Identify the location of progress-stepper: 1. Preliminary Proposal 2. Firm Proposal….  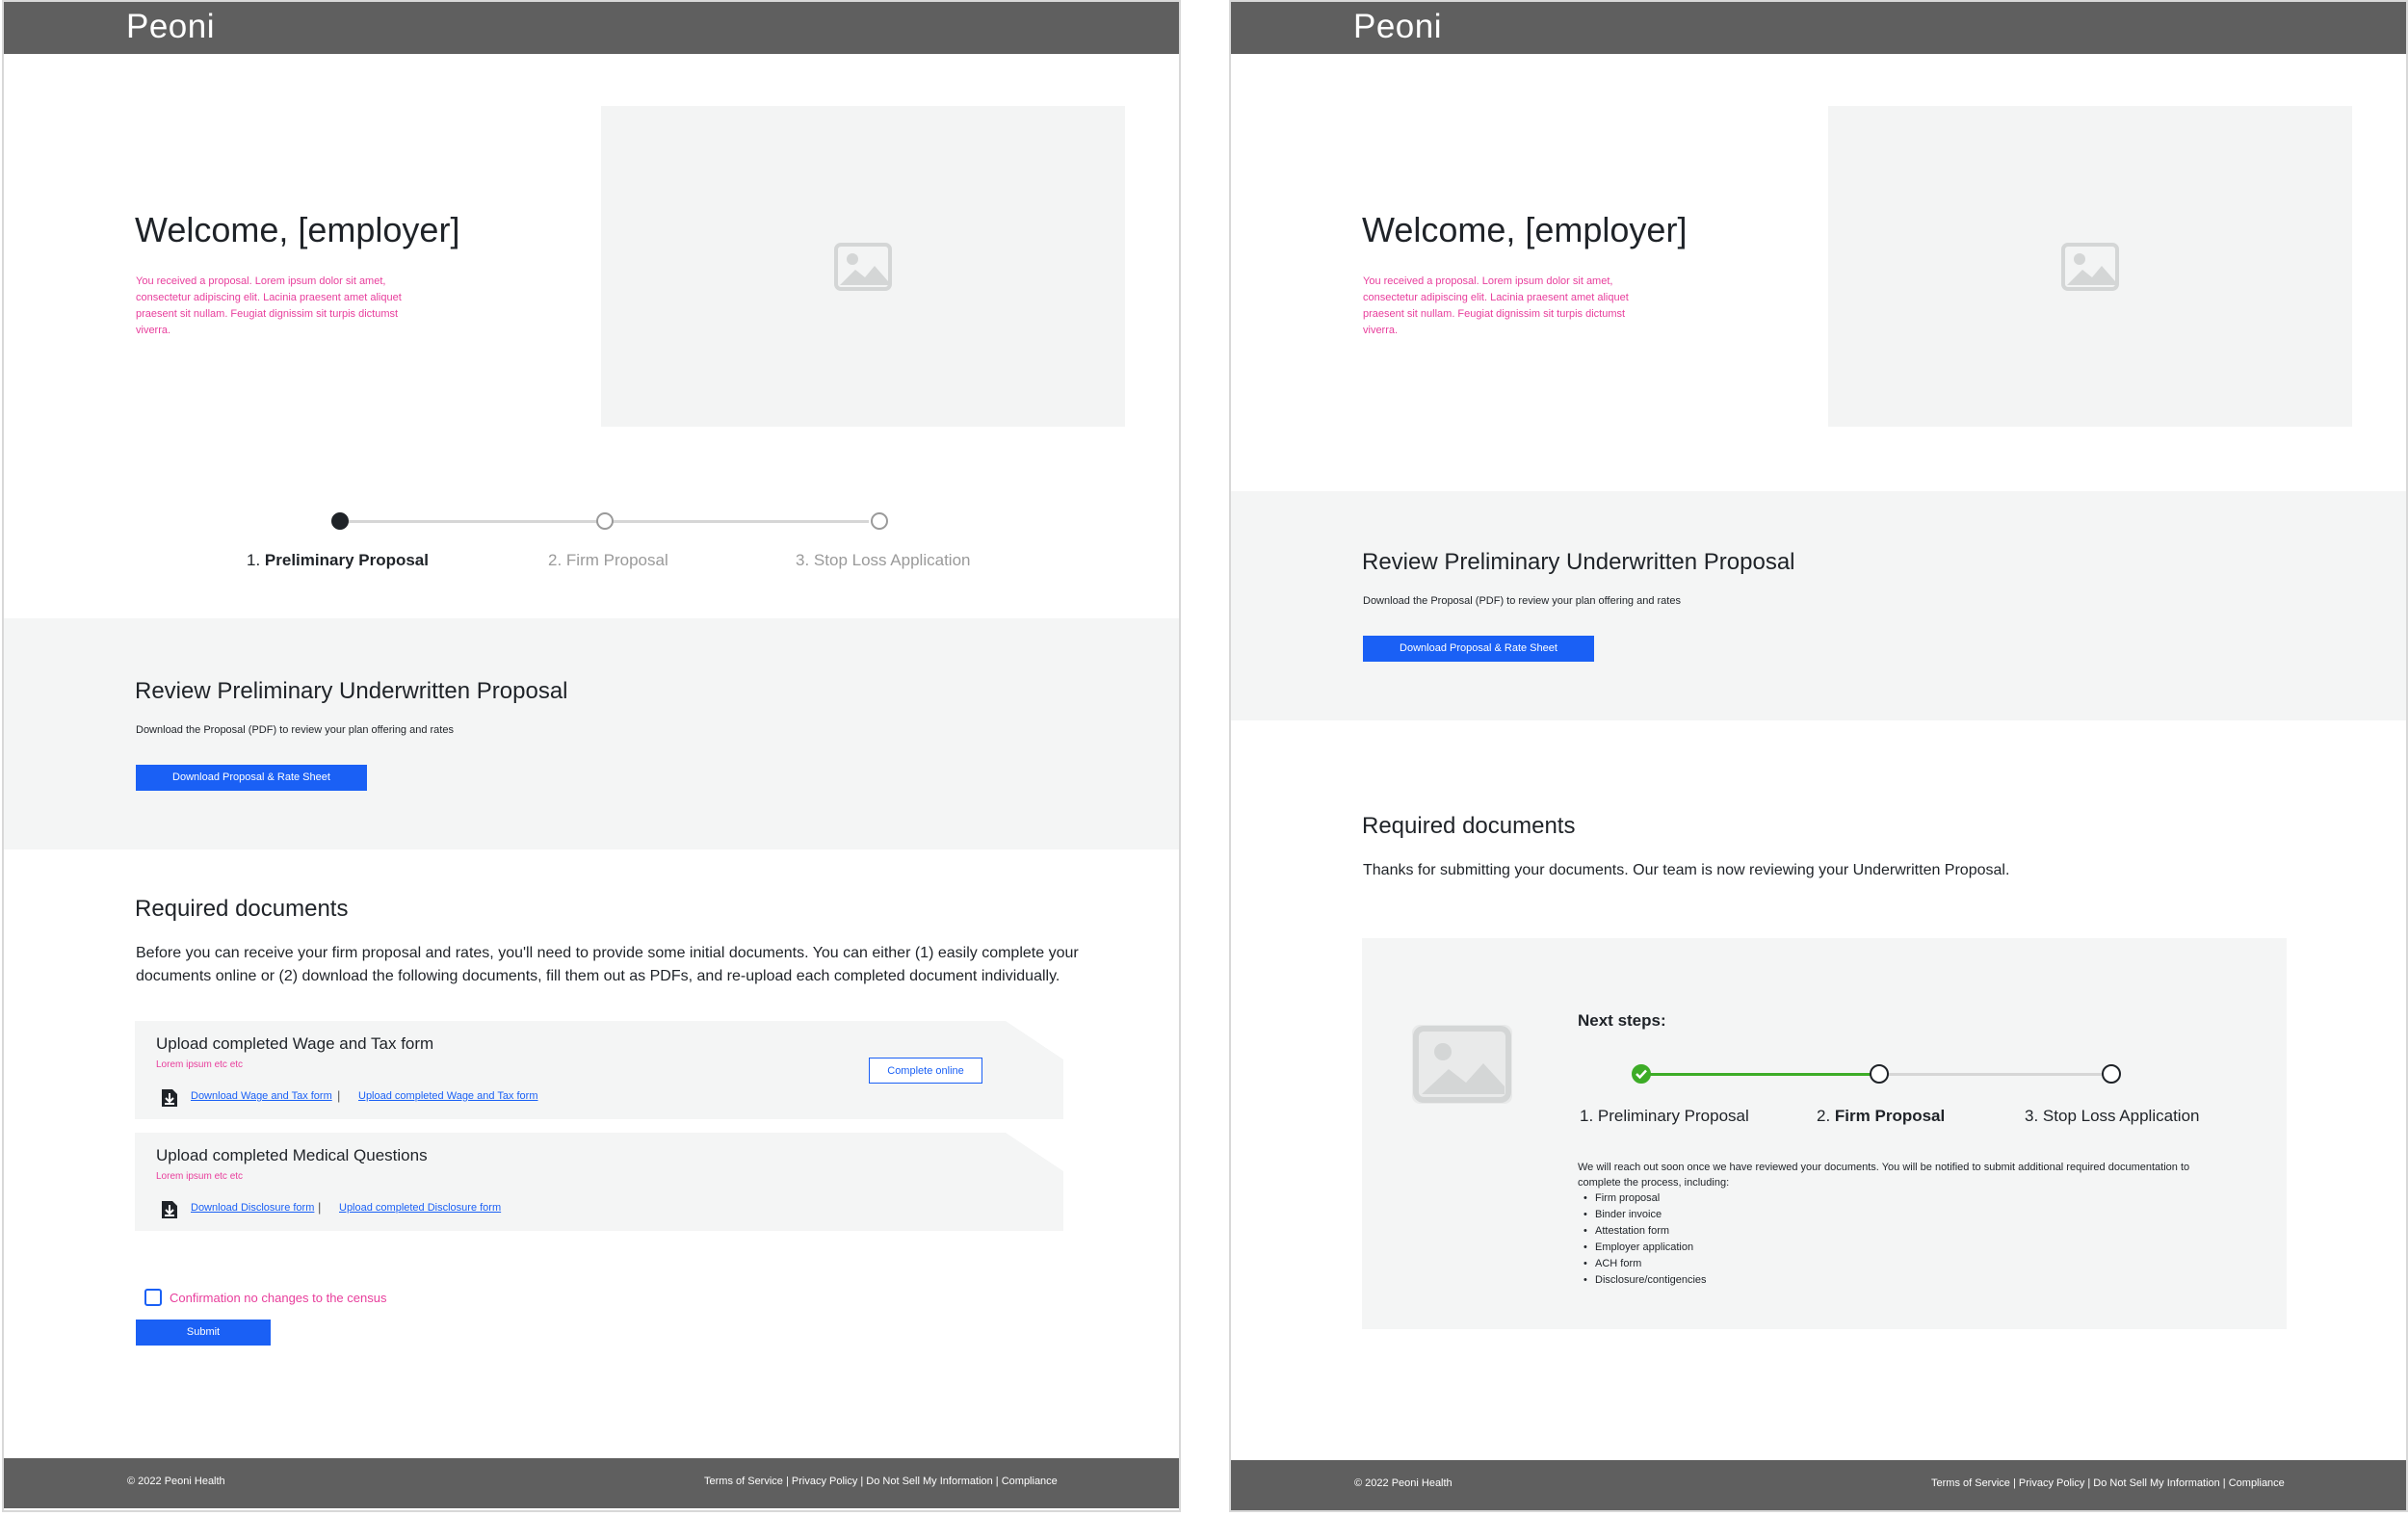
(610, 541).